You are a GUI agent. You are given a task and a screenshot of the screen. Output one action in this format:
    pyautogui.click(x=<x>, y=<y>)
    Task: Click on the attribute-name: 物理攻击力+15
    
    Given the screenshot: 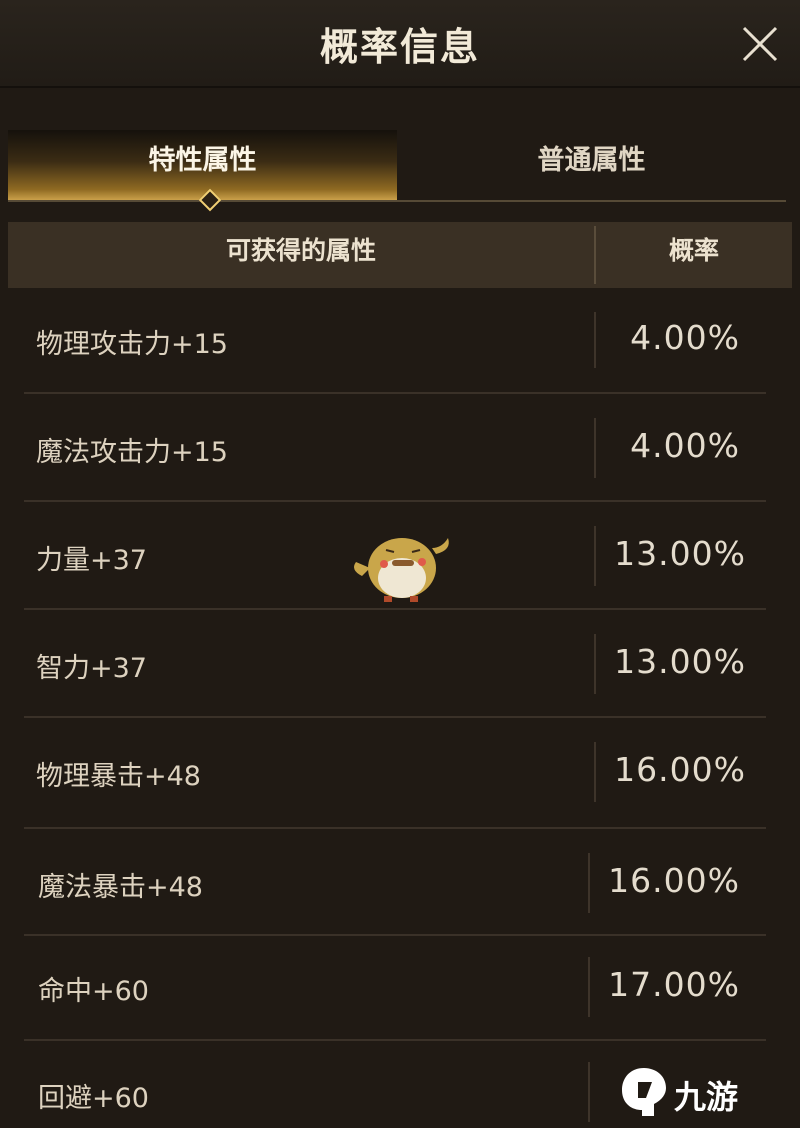 What is the action you would take?
    pyautogui.click(x=132, y=344)
    